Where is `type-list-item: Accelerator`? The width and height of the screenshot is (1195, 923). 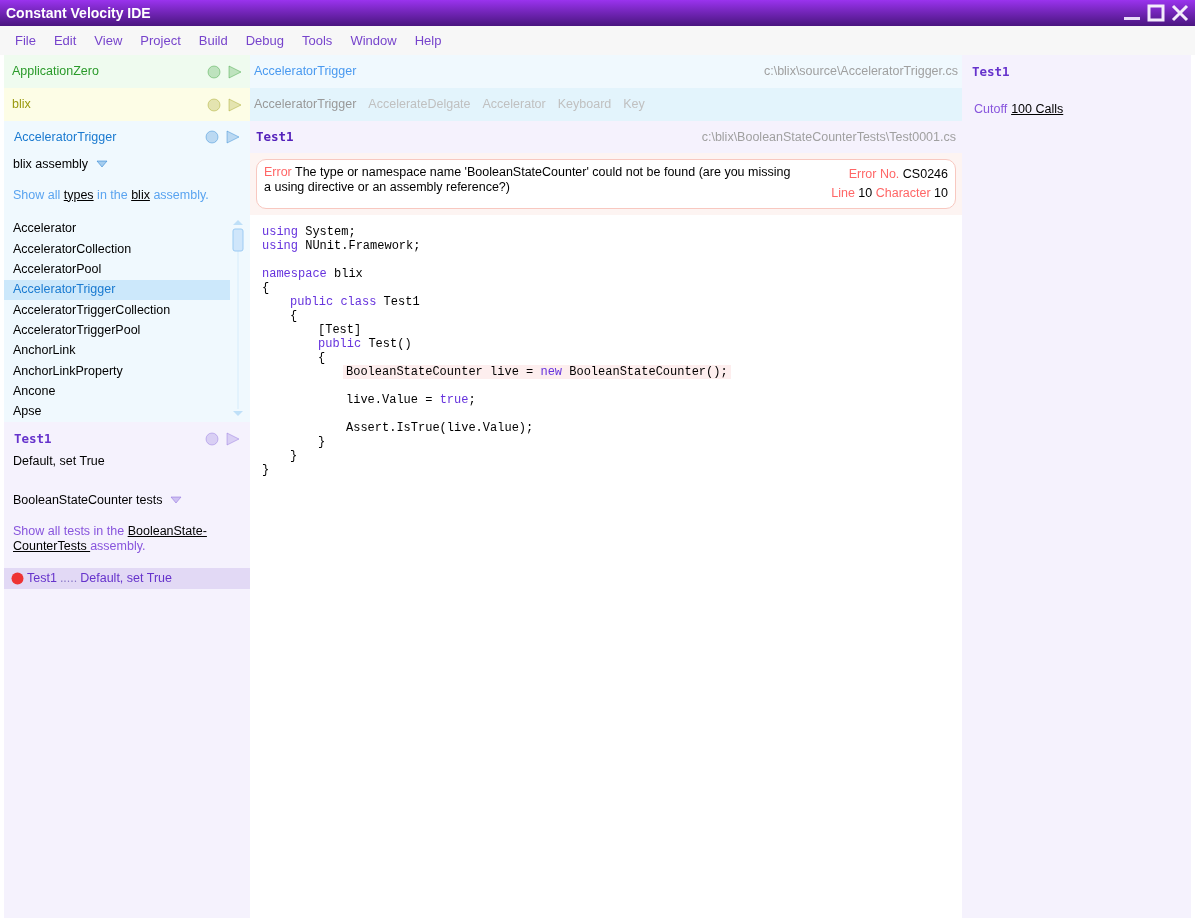
type-list-item: Accelerator is located at coordinates (117, 228).